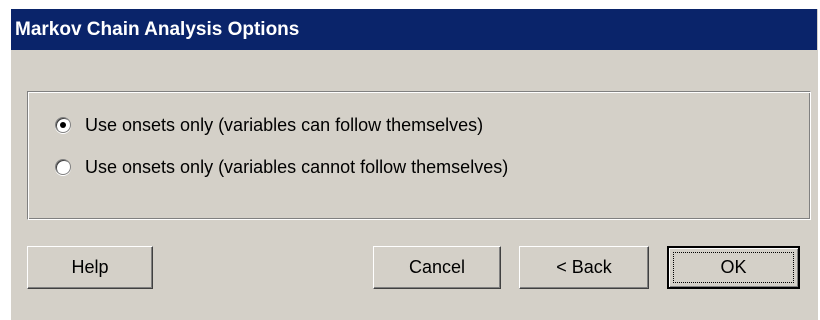 This screenshot has width=820, height=320. Describe the element at coordinates (414, 29) in the screenshot. I see `dialog-title: Markov Chain Analysis Options` at that location.